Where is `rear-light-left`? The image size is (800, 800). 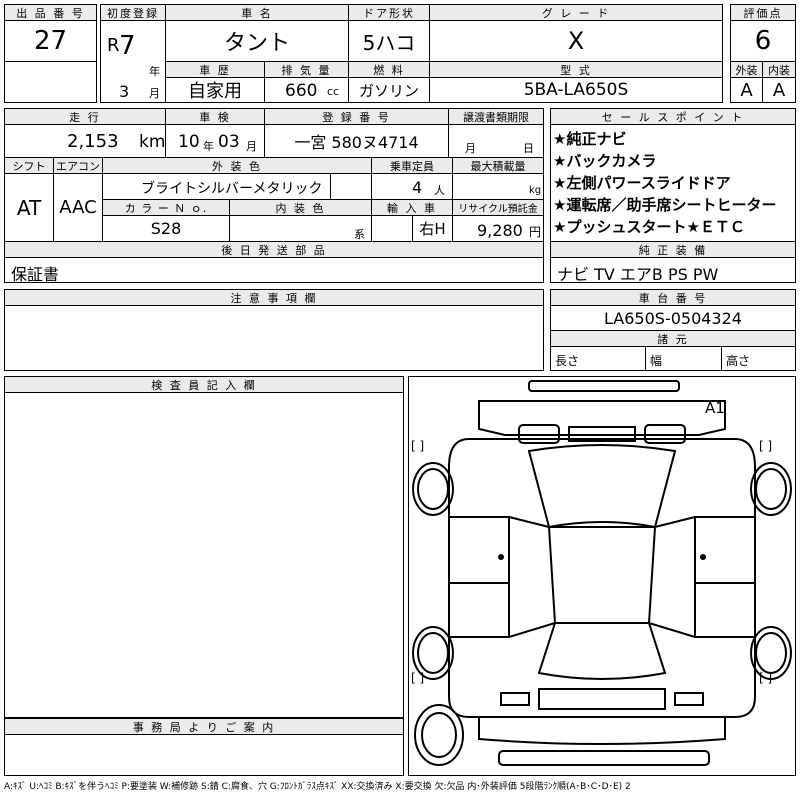 rear-light-left is located at coordinates (515, 699).